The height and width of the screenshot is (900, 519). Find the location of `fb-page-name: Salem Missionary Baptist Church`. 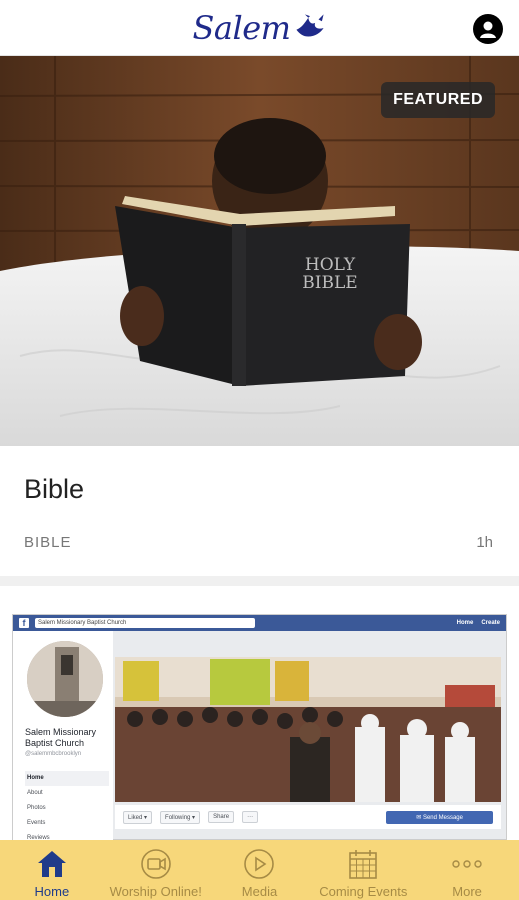

fb-page-name: Salem Missionary Baptist Church is located at coordinates (61, 737).